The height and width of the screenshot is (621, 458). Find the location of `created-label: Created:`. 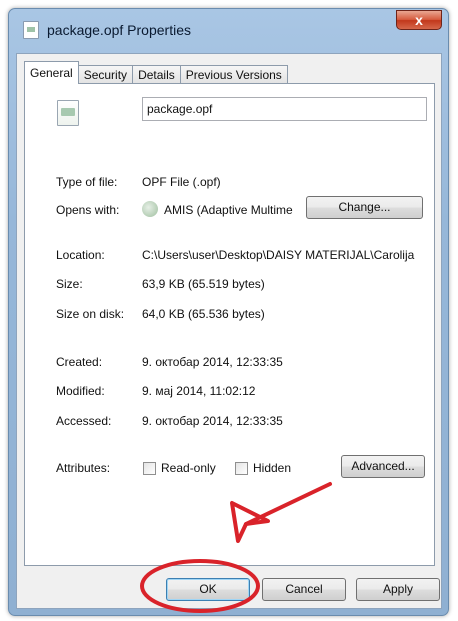

created-label: Created: is located at coordinates (79, 362).